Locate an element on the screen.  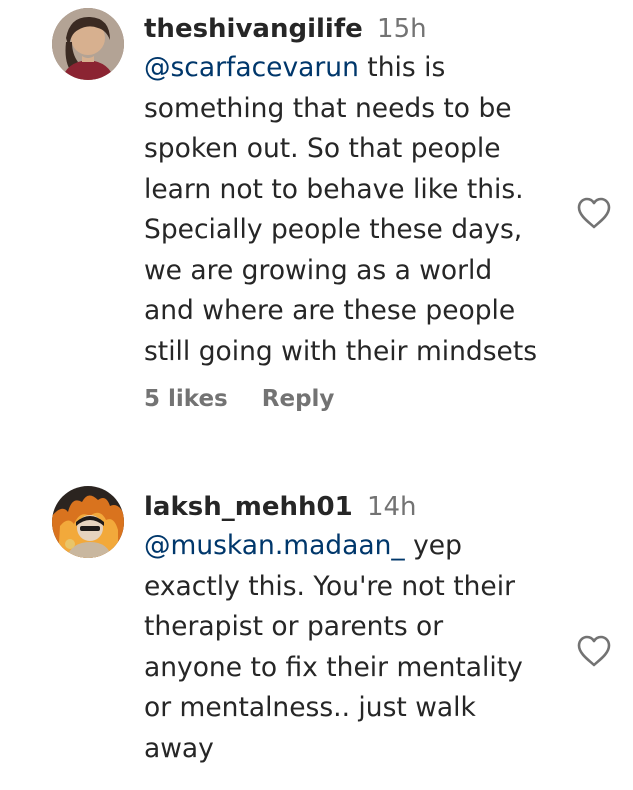
comment-line: Specially people these days, is located at coordinates (333, 229).